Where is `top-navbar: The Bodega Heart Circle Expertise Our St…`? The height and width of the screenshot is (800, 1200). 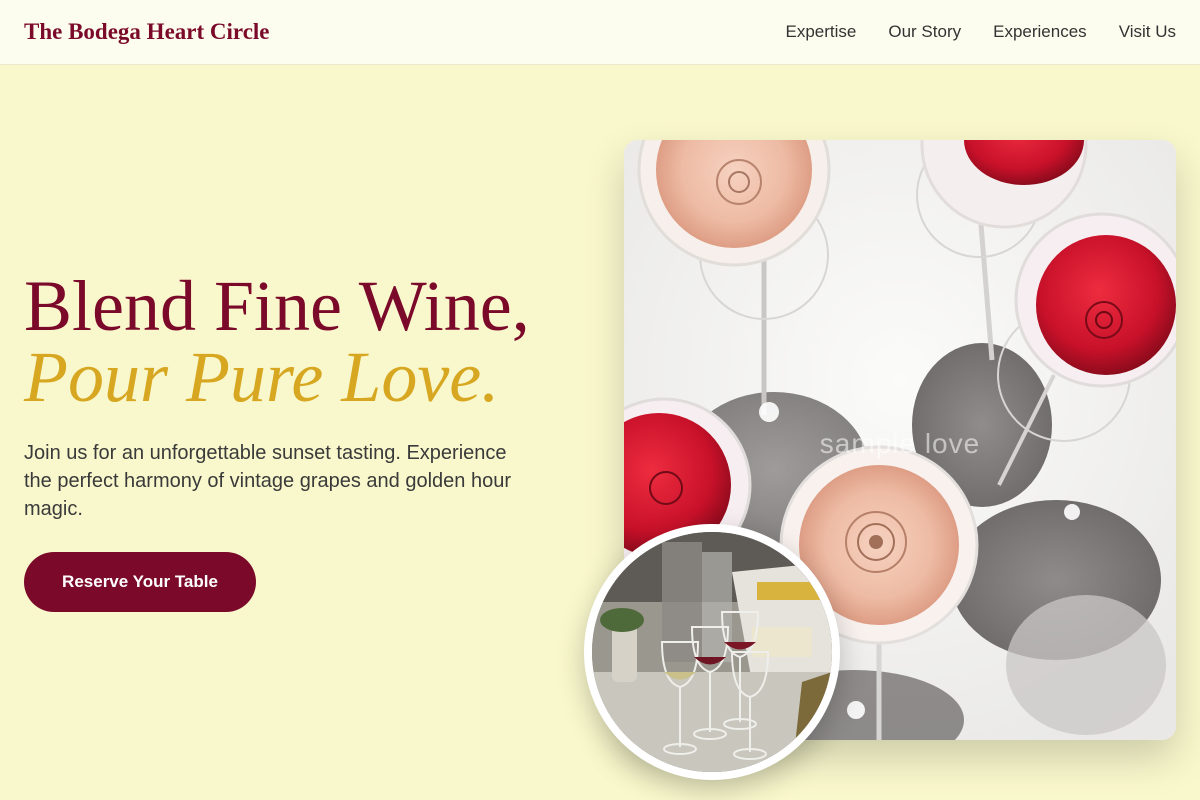
top-navbar: The Bodega Heart Circle Expertise Our St… is located at coordinates (600, 32).